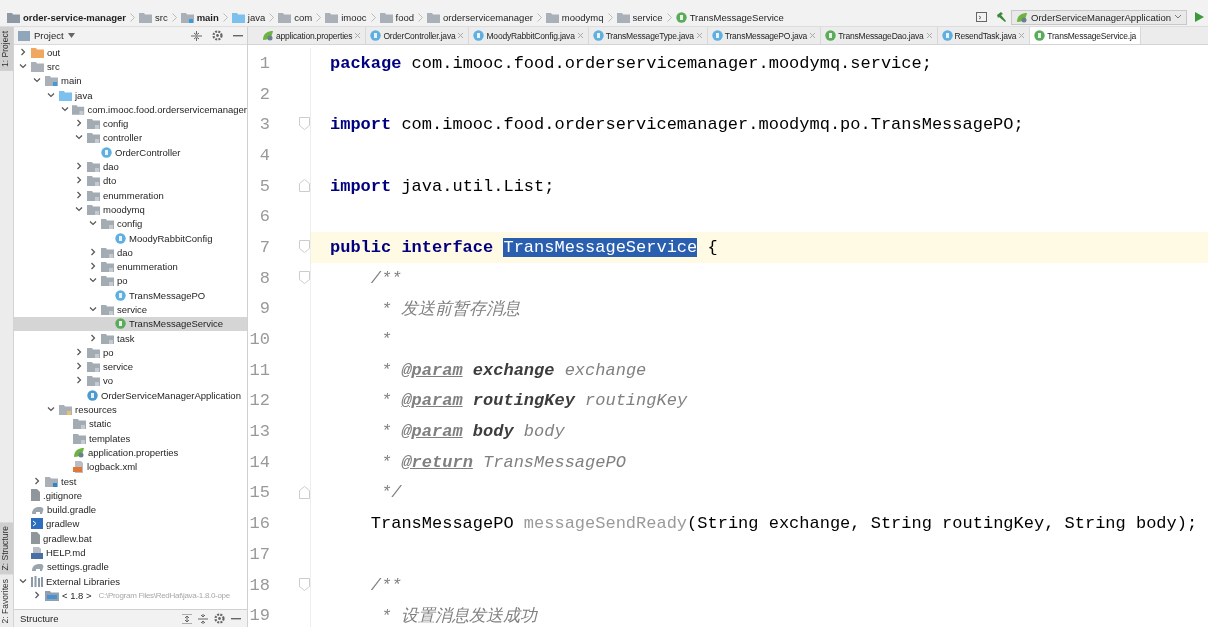 The height and width of the screenshot is (627, 1208). Describe the element at coordinates (130, 566) in the screenshot. I see `tree-item: settings.gradle` at that location.